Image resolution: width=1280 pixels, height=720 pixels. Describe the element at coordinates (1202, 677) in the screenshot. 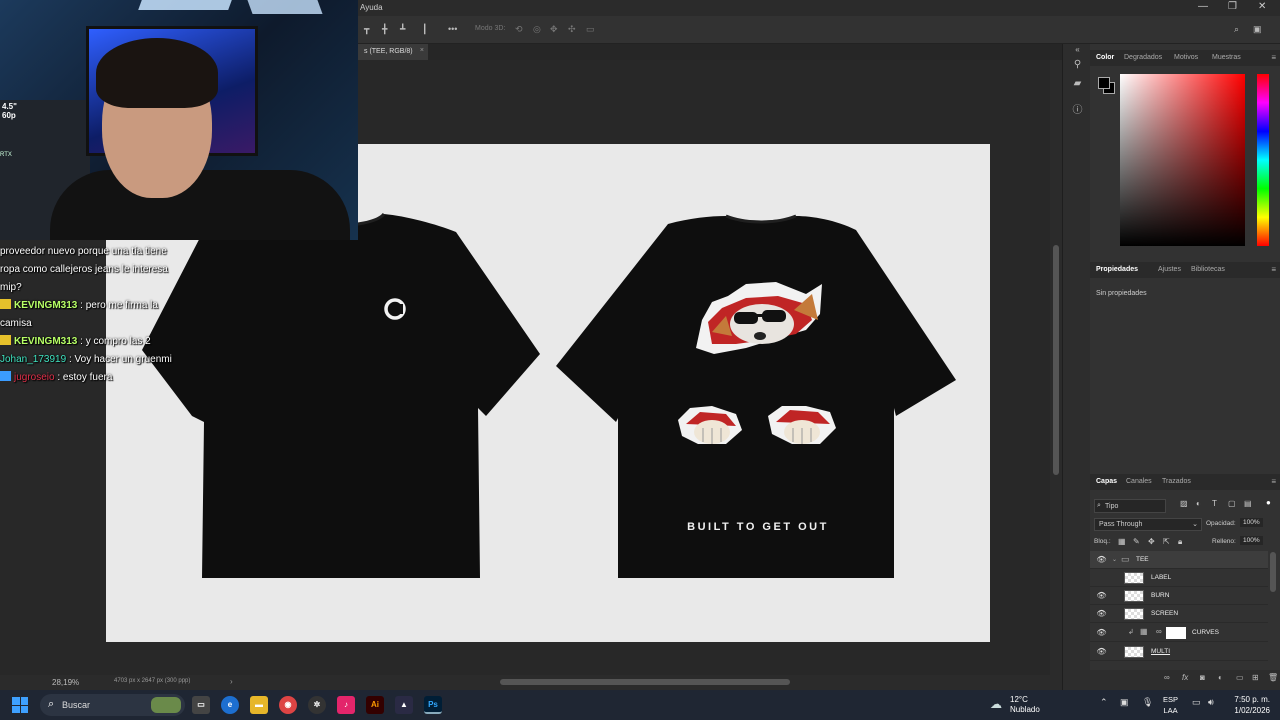

I see `add-mask-icon: ◙` at that location.